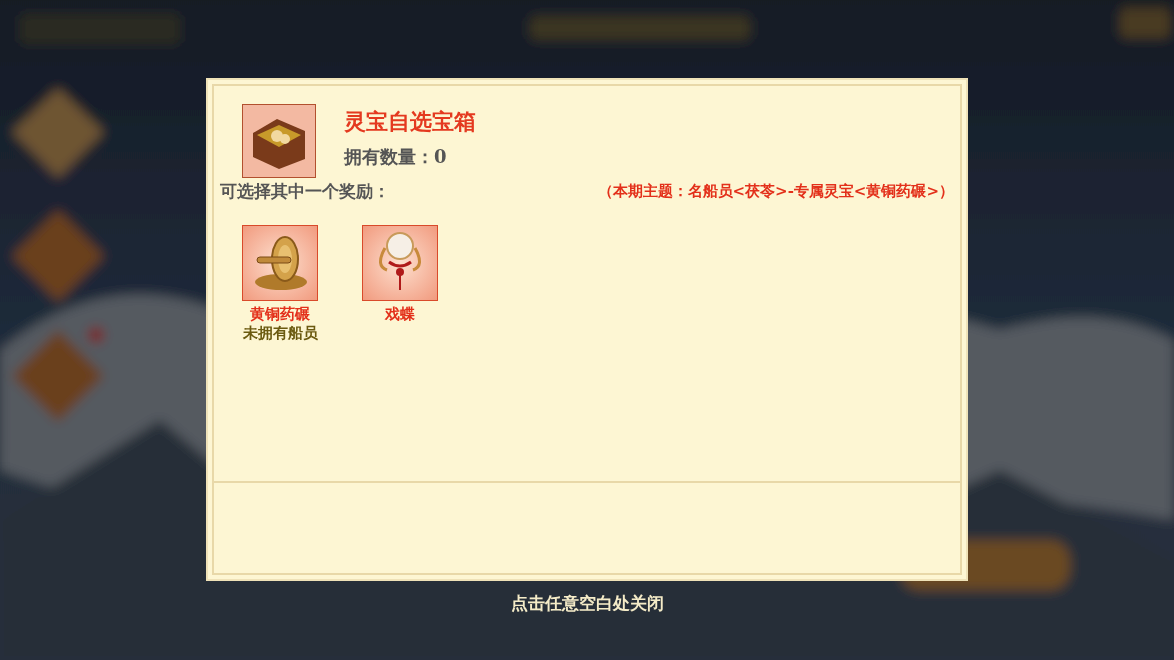 The height and width of the screenshot is (660, 1174). I want to click on reward-name: 戏蝶, so click(400, 314).